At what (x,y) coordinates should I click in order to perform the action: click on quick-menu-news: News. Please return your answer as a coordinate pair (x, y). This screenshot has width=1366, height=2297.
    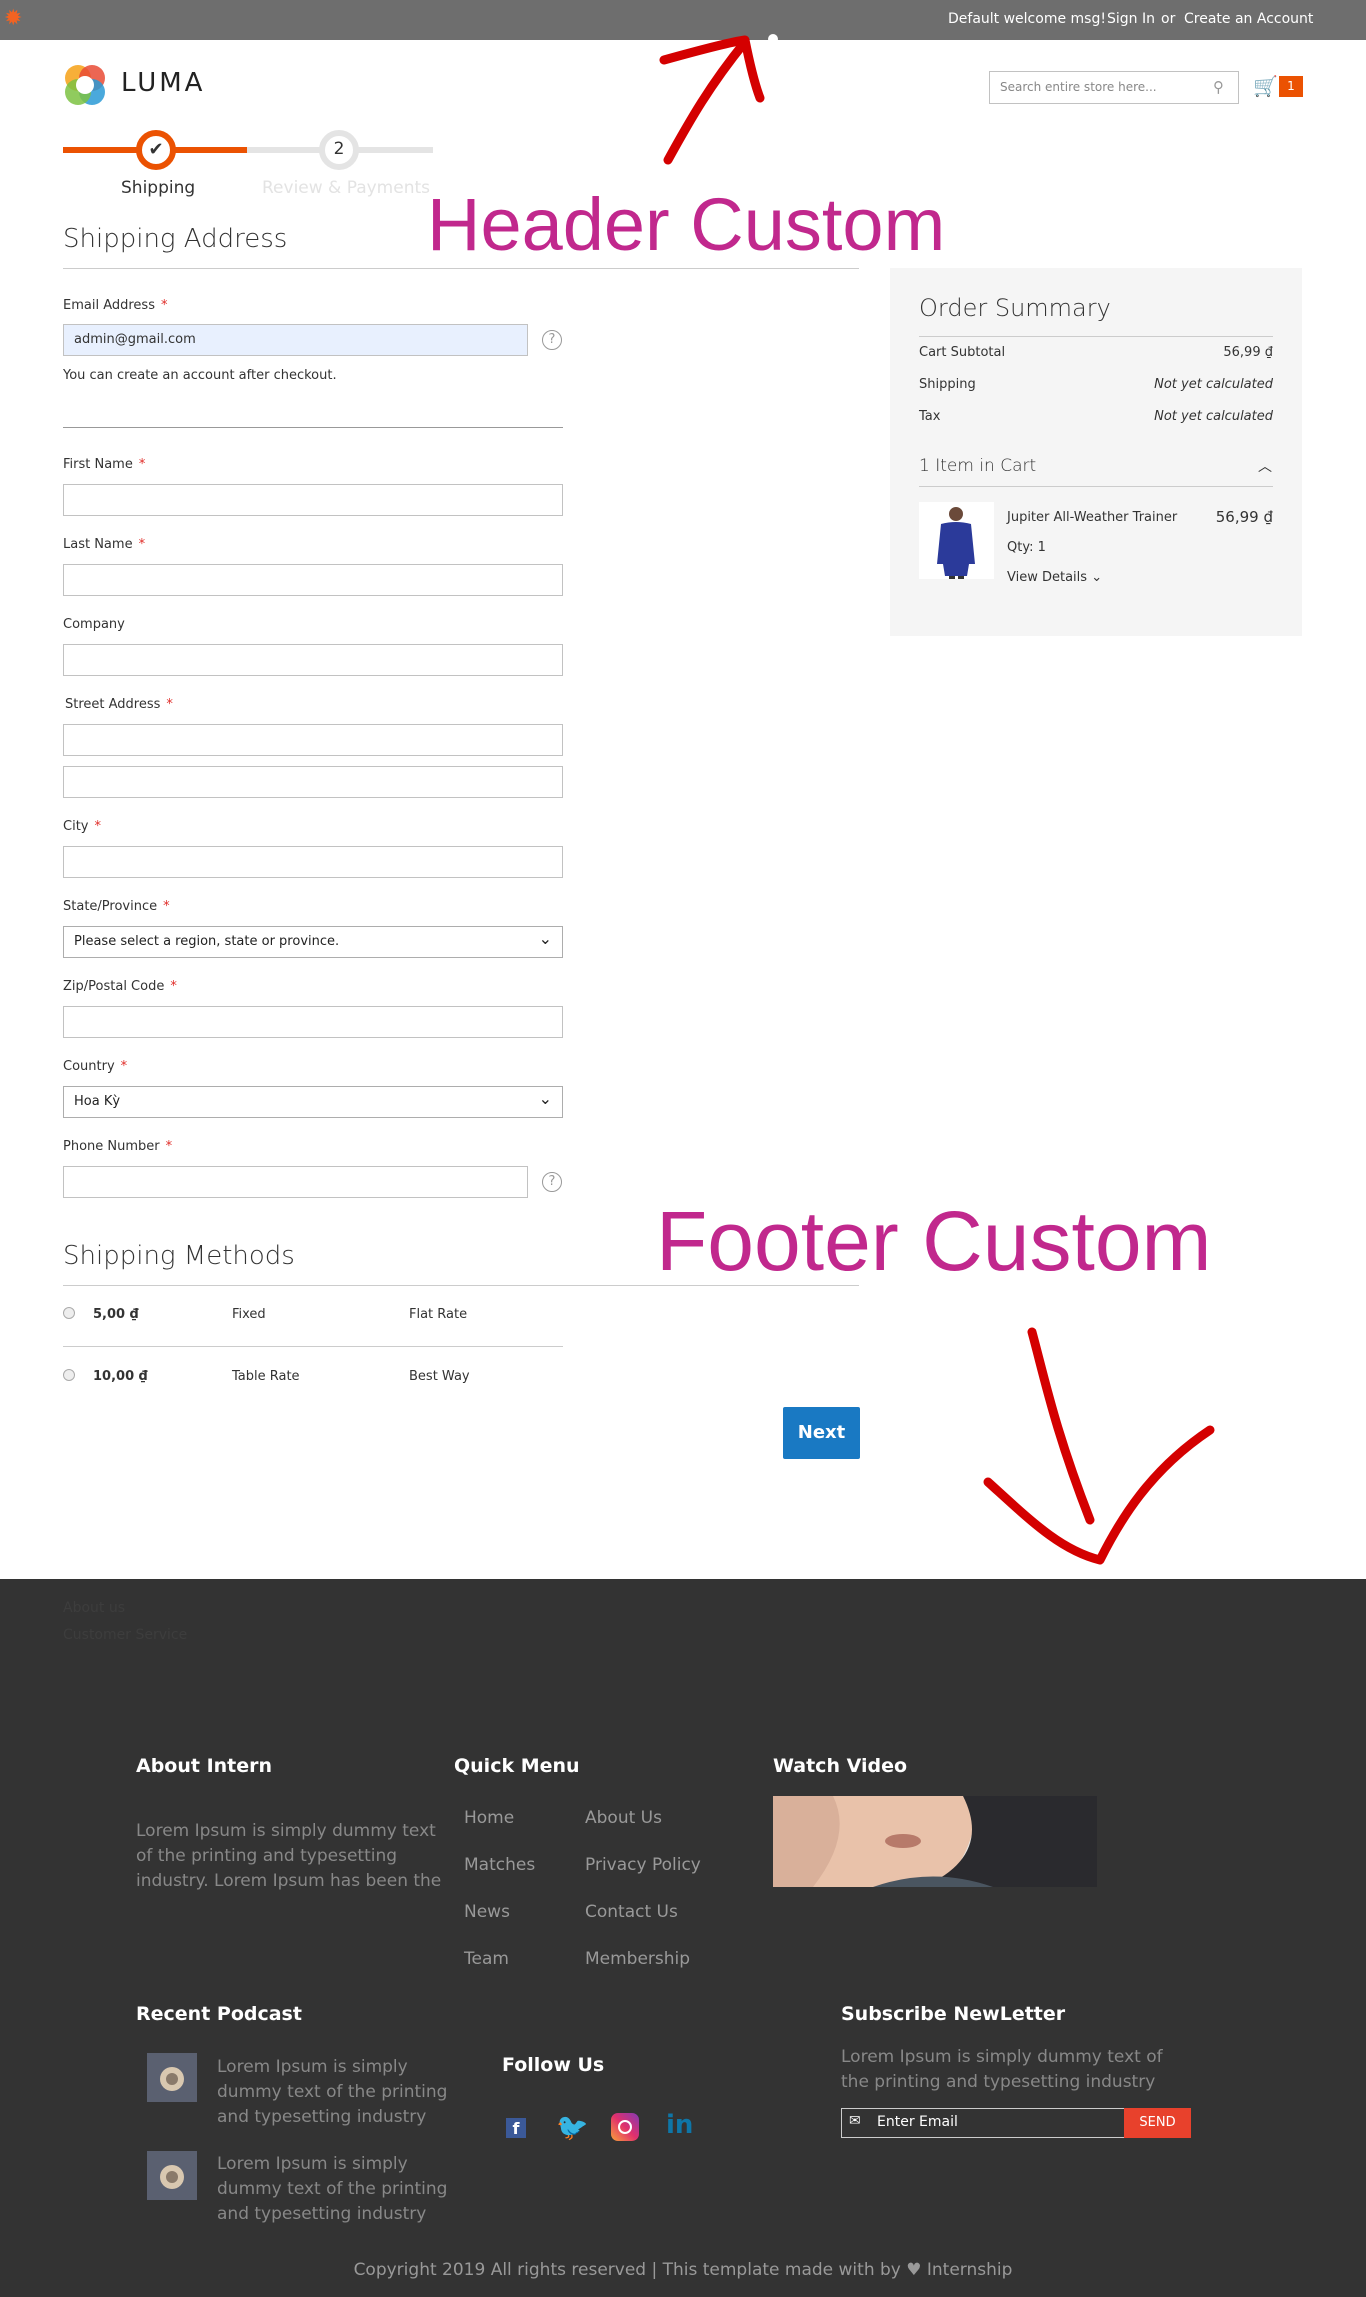
    Looking at the image, I should click on (487, 1912).